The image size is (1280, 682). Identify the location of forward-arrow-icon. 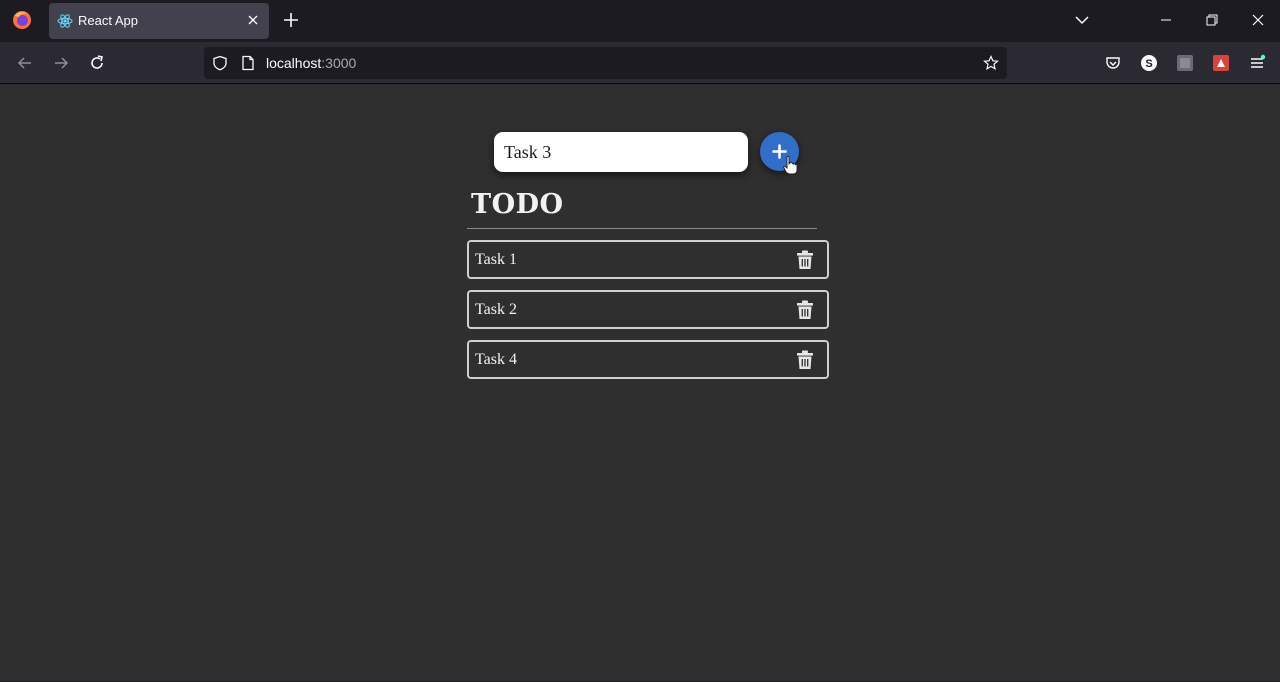
(61, 63).